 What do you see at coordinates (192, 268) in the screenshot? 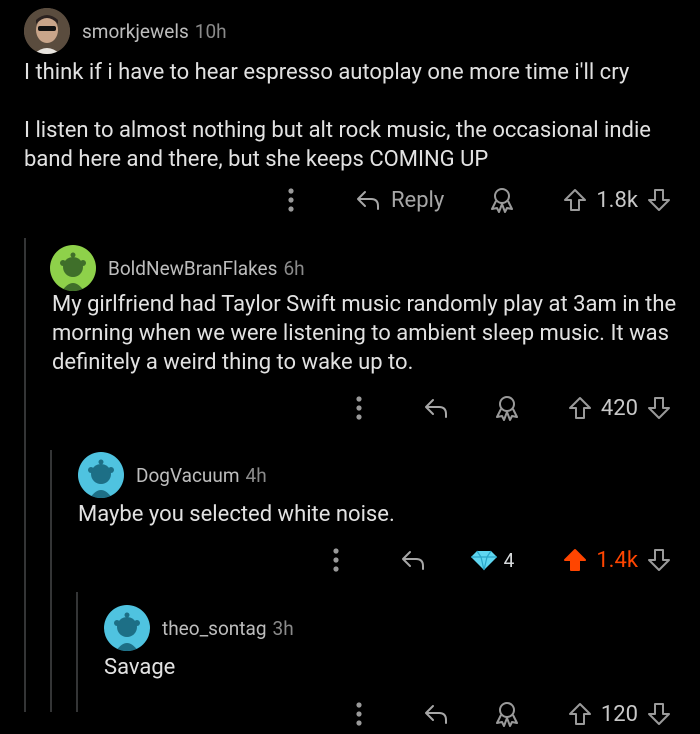
I see `username: BoldNewBranFlakes` at bounding box center [192, 268].